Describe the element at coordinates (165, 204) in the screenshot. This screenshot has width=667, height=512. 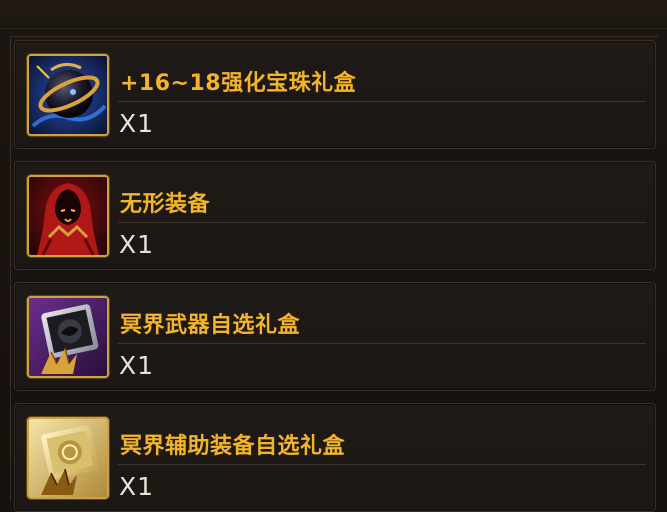
I see `item-name: 无形装备` at that location.